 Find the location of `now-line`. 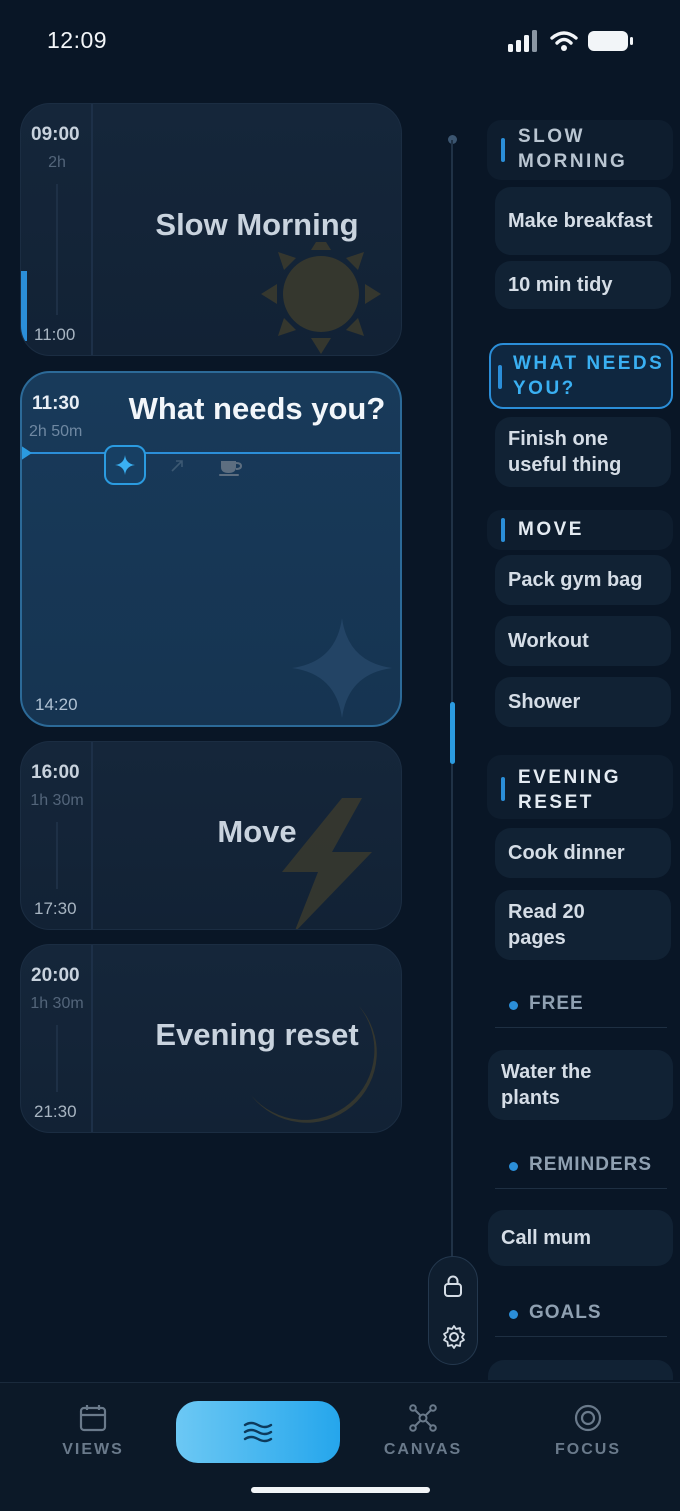

now-line is located at coordinates (211, 453).